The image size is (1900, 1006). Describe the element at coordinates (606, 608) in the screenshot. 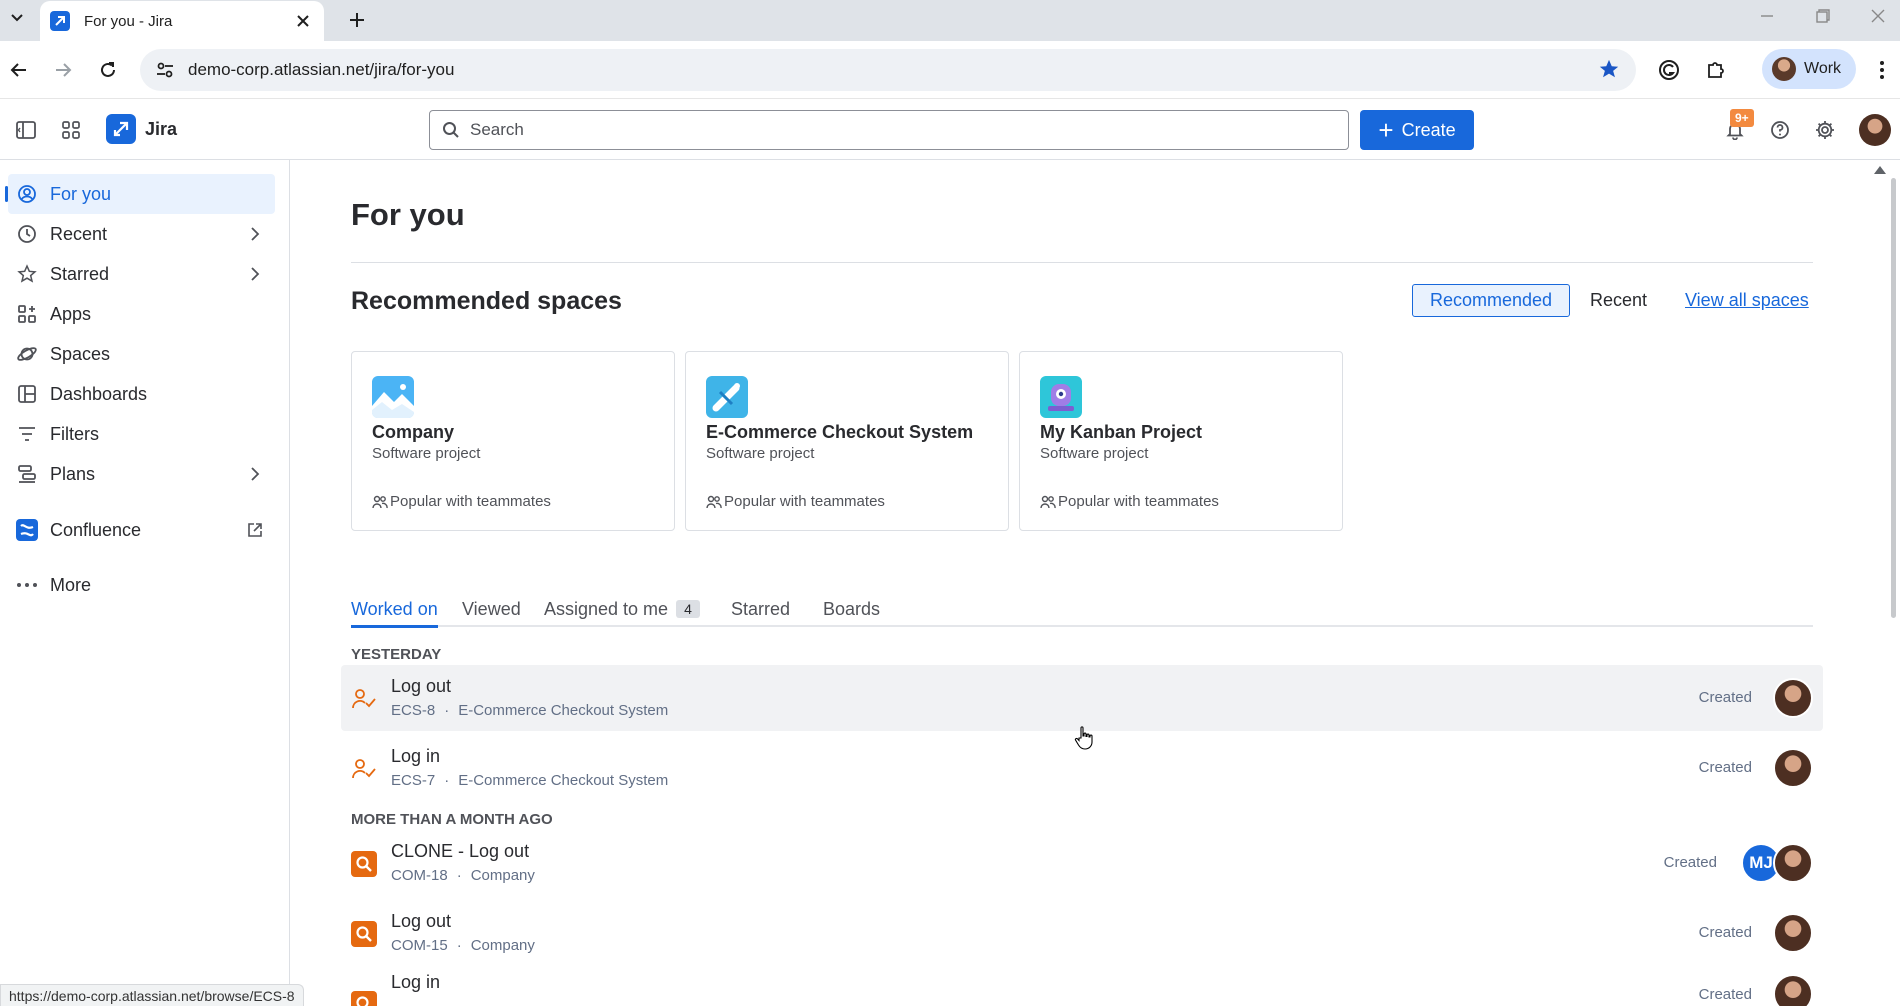

I see `tab-label: Assigned to me` at that location.